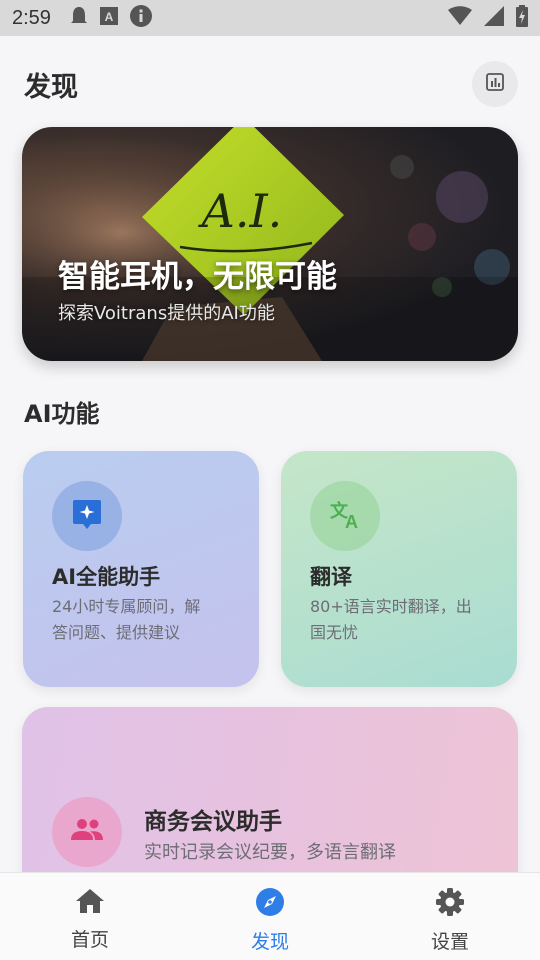 The image size is (540, 960). I want to click on gear-icon, so click(450, 904).